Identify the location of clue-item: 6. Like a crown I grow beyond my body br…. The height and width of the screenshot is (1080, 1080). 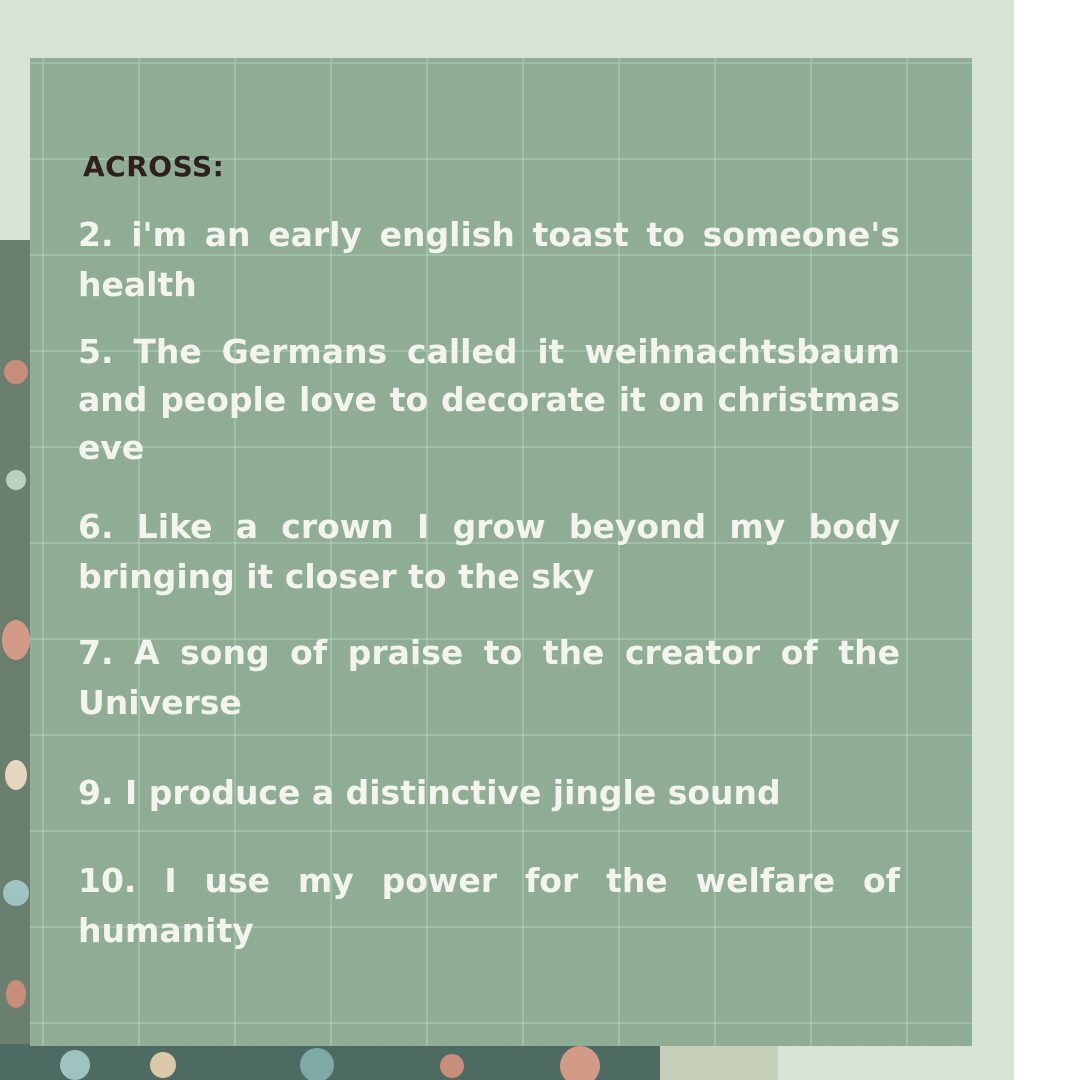
(489, 551).